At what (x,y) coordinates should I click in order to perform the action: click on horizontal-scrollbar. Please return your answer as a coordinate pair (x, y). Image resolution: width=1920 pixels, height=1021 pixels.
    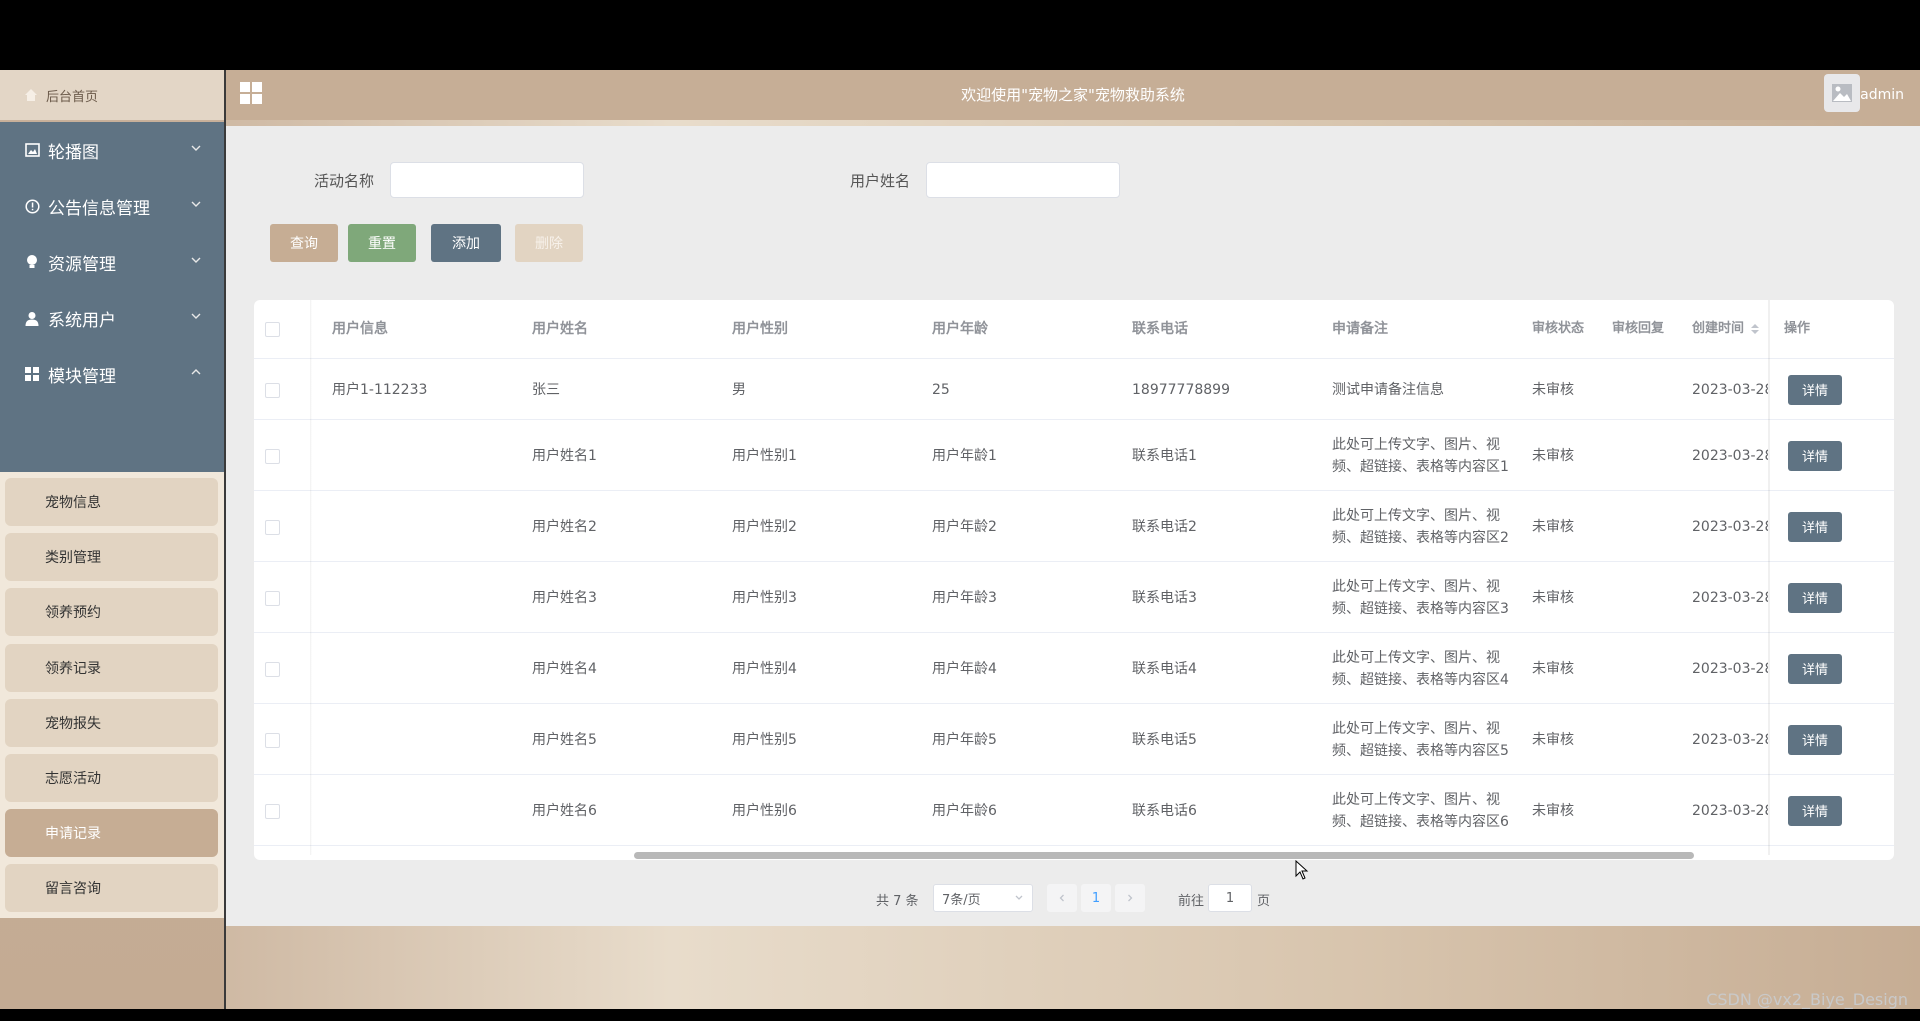
    Looking at the image, I should click on (1164, 855).